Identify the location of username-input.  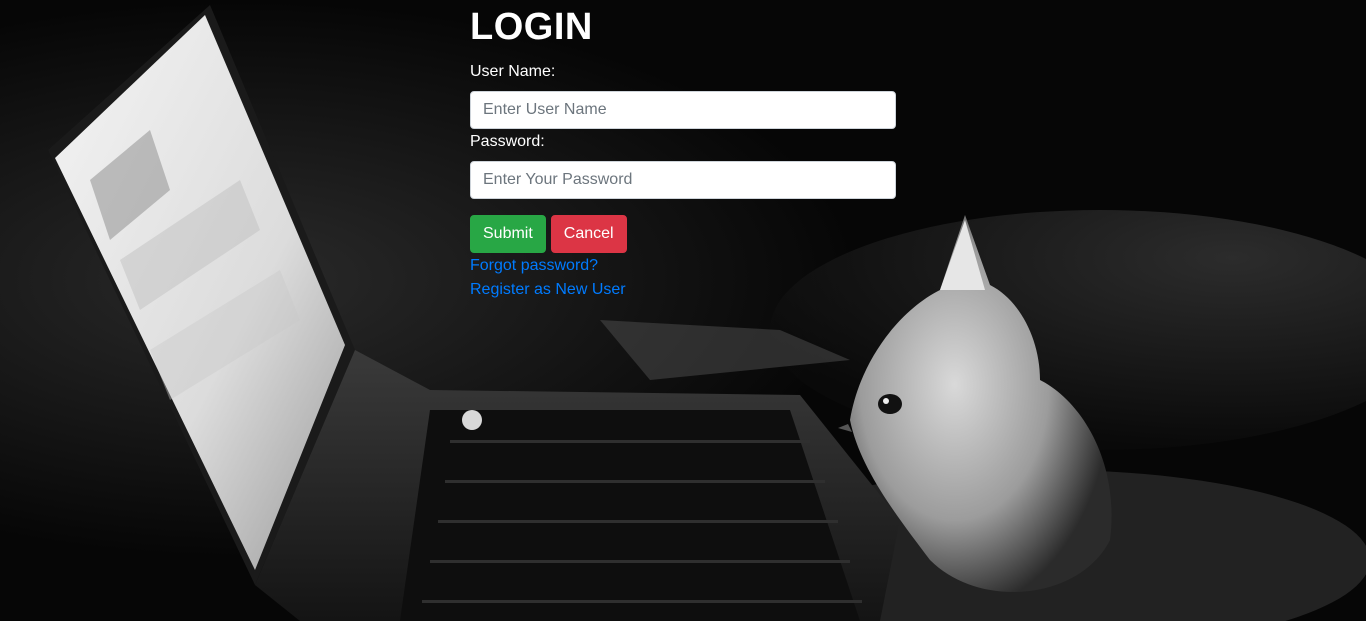
(683, 110).